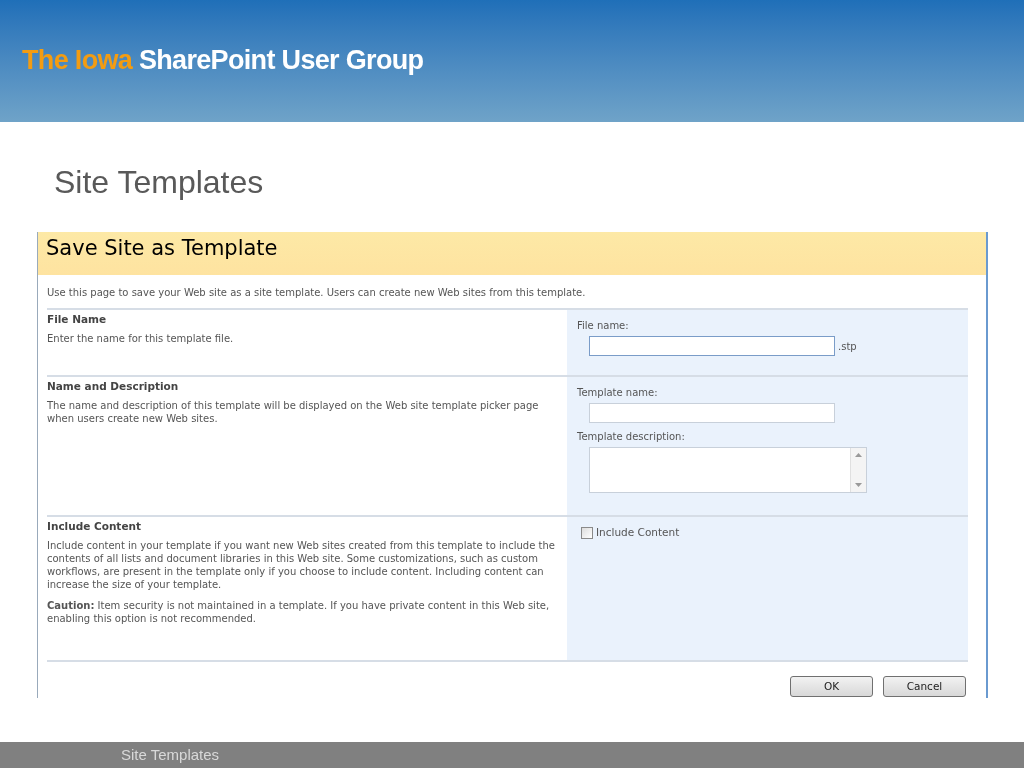 The height and width of the screenshot is (768, 1024). Describe the element at coordinates (631, 437) in the screenshot. I see `field-label: Template description:` at that location.